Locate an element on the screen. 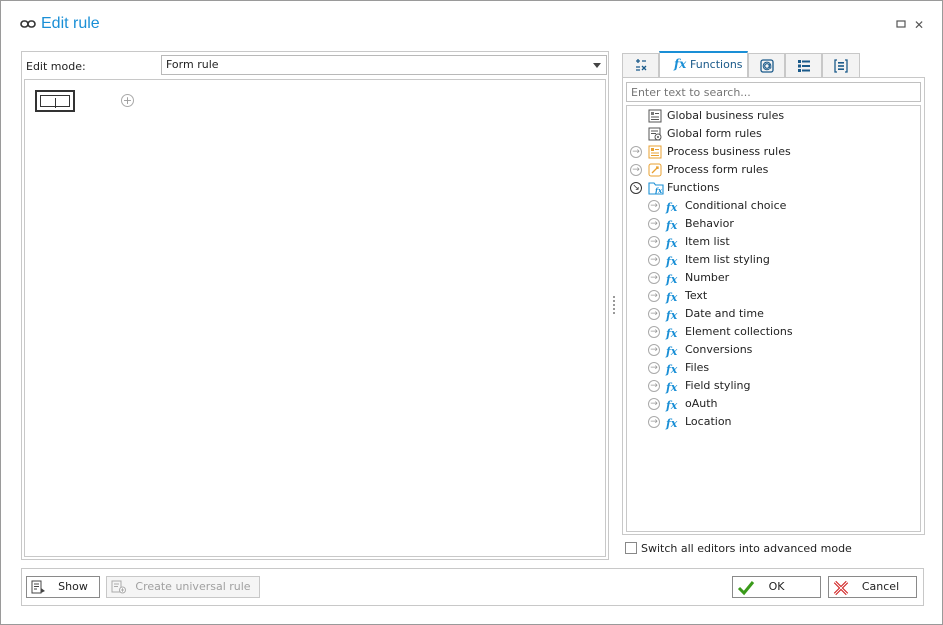  tree-item-label: Item list is located at coordinates (707, 241).